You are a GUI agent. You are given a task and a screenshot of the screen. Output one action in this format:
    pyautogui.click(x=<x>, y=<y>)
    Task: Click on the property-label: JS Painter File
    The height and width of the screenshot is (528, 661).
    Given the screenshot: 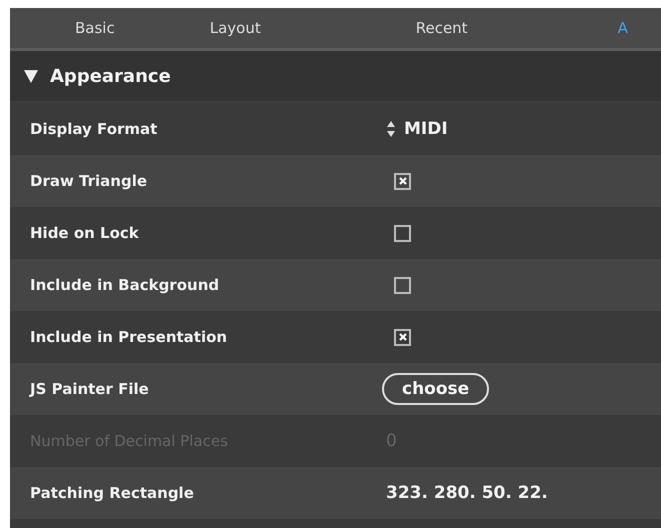 What is the action you would take?
    pyautogui.click(x=89, y=389)
    